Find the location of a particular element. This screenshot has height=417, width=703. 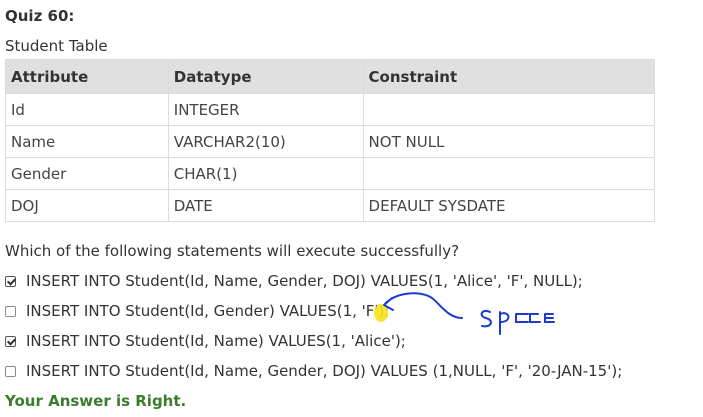

header-constraint: Constraint is located at coordinates (509, 76).